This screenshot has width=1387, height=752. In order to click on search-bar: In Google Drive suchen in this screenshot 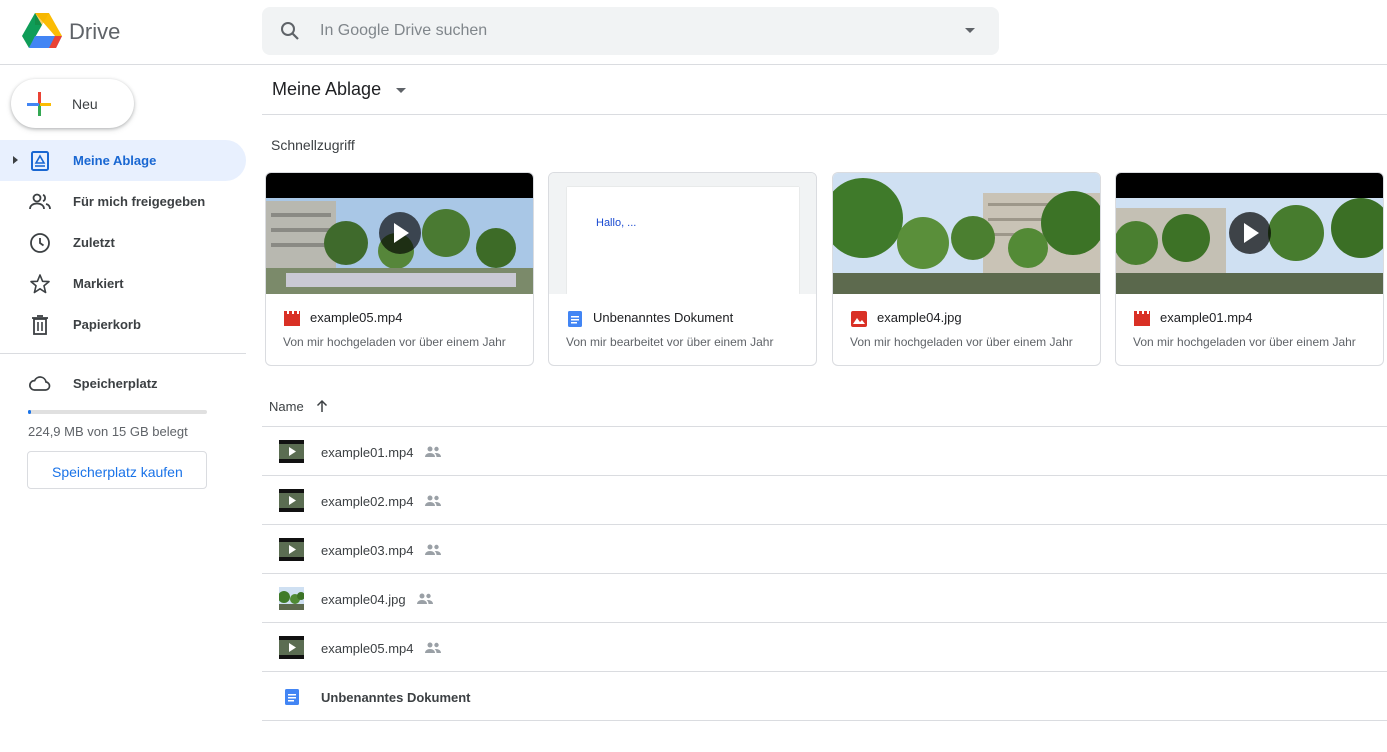, I will do `click(630, 31)`.